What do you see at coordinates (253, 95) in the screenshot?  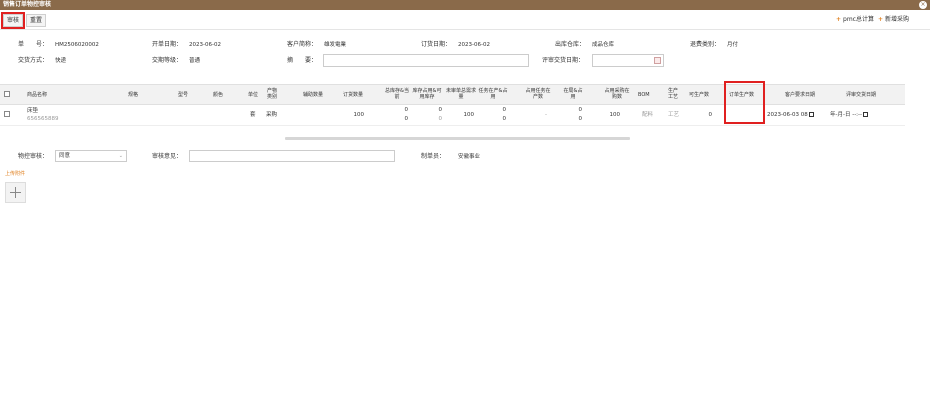 I see `th-unit: 单位` at bounding box center [253, 95].